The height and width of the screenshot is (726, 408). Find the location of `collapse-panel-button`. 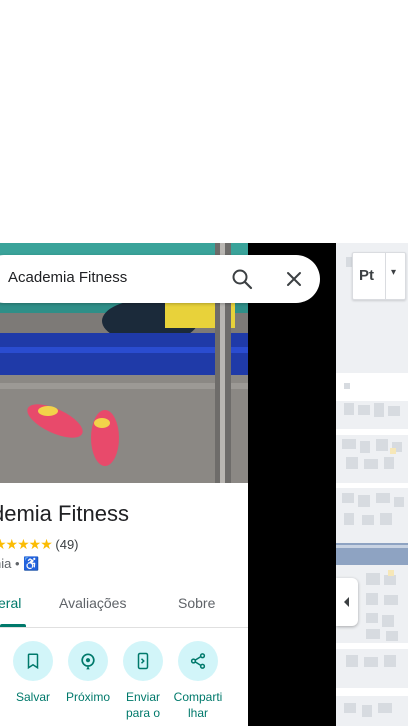

collapse-panel-button is located at coordinates (347, 602).